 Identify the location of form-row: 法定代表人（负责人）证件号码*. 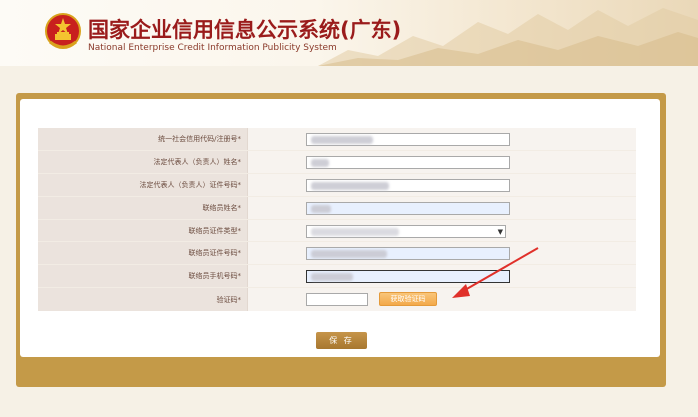
(337, 185).